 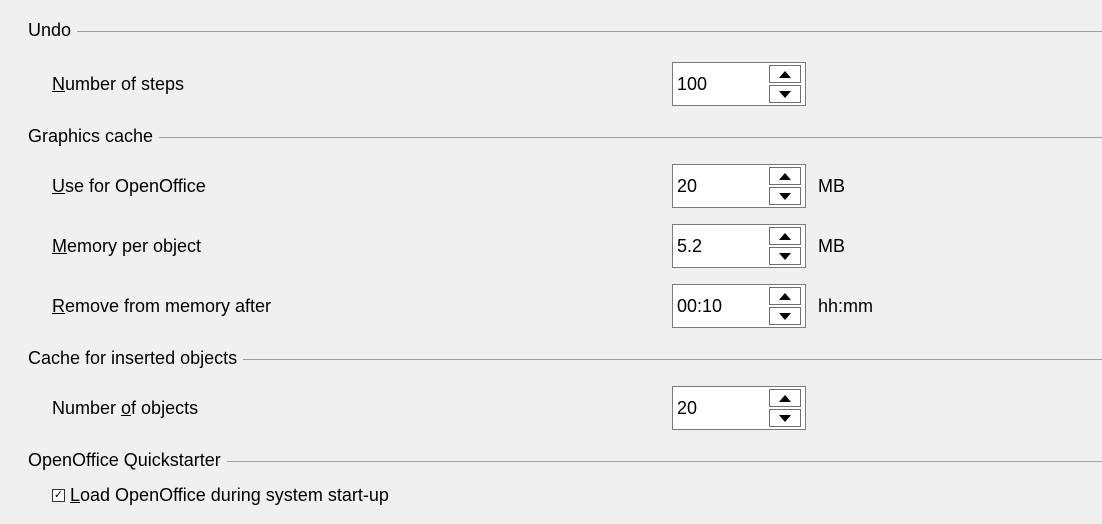 What do you see at coordinates (551, 408) in the screenshot?
I see `number-of-objects-row: Number of objects 20` at bounding box center [551, 408].